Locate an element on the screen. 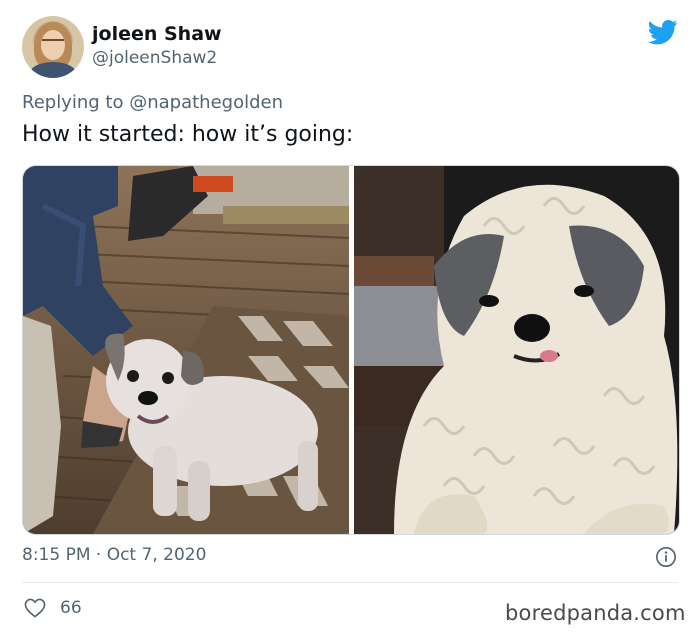  reply-context: Replying to @napathegolden is located at coordinates (152, 102).